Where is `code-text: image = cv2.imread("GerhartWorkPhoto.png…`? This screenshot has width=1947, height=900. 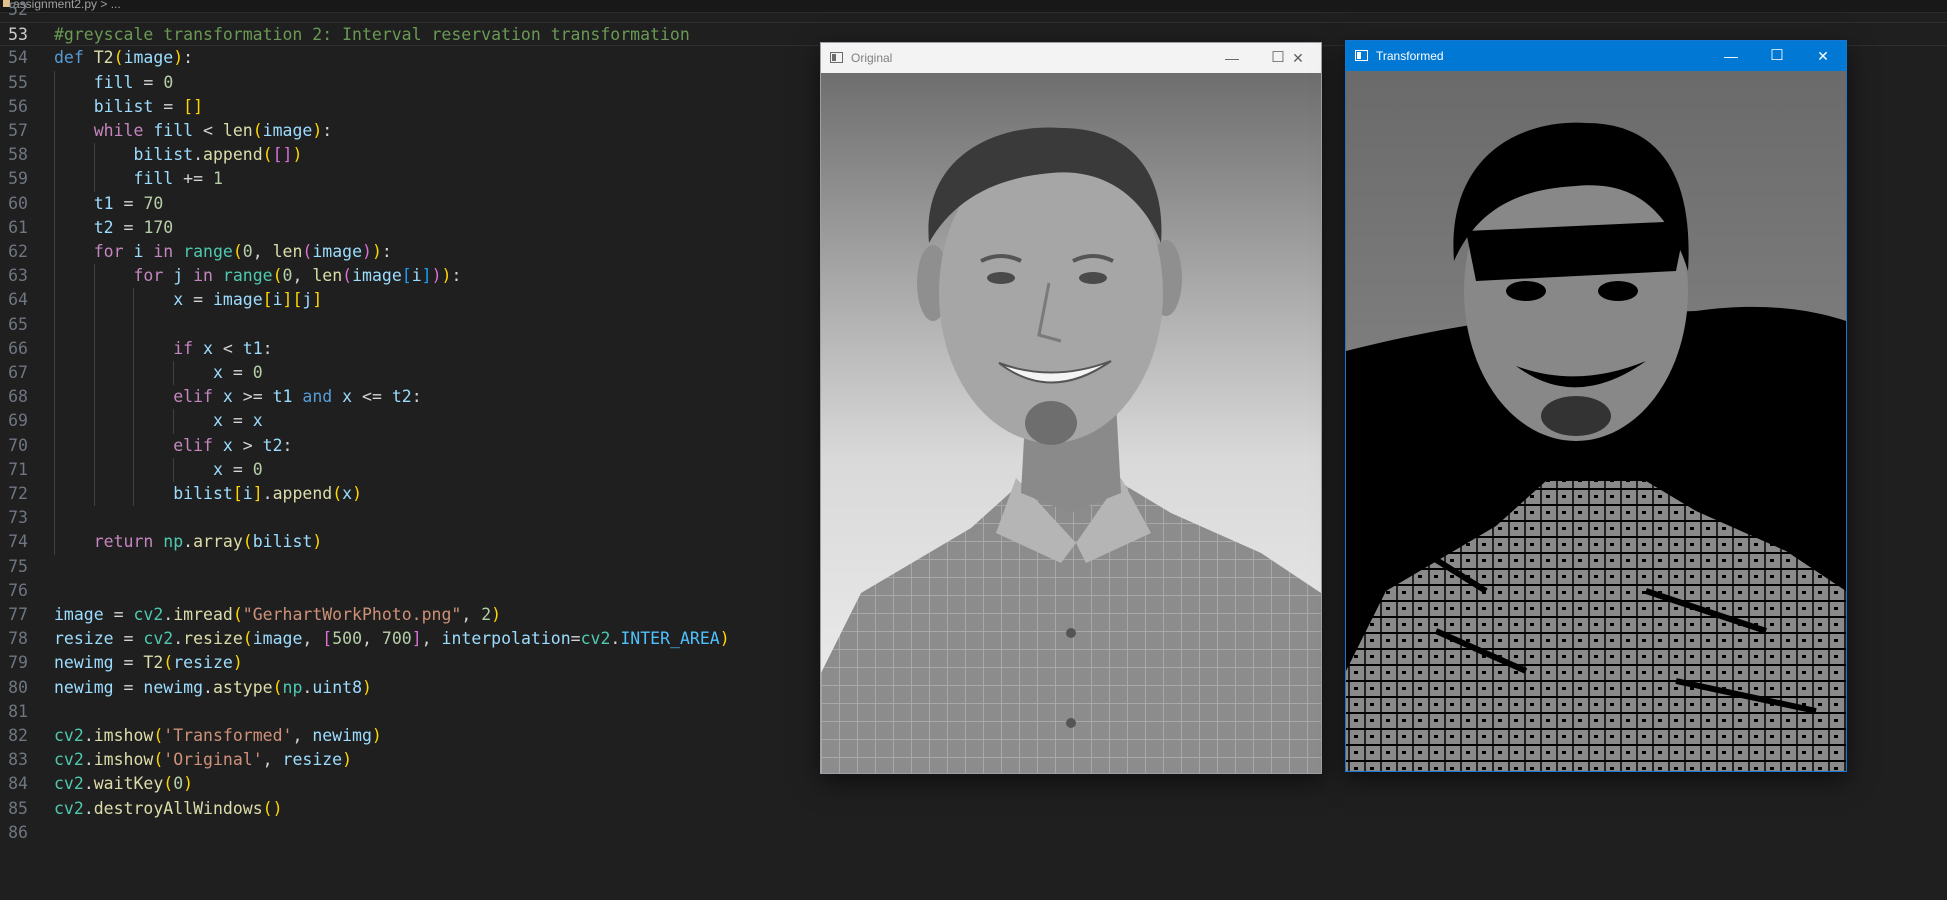 code-text: image = cv2.imread("GerhartWorkPhoto.png… is located at coordinates (277, 615).